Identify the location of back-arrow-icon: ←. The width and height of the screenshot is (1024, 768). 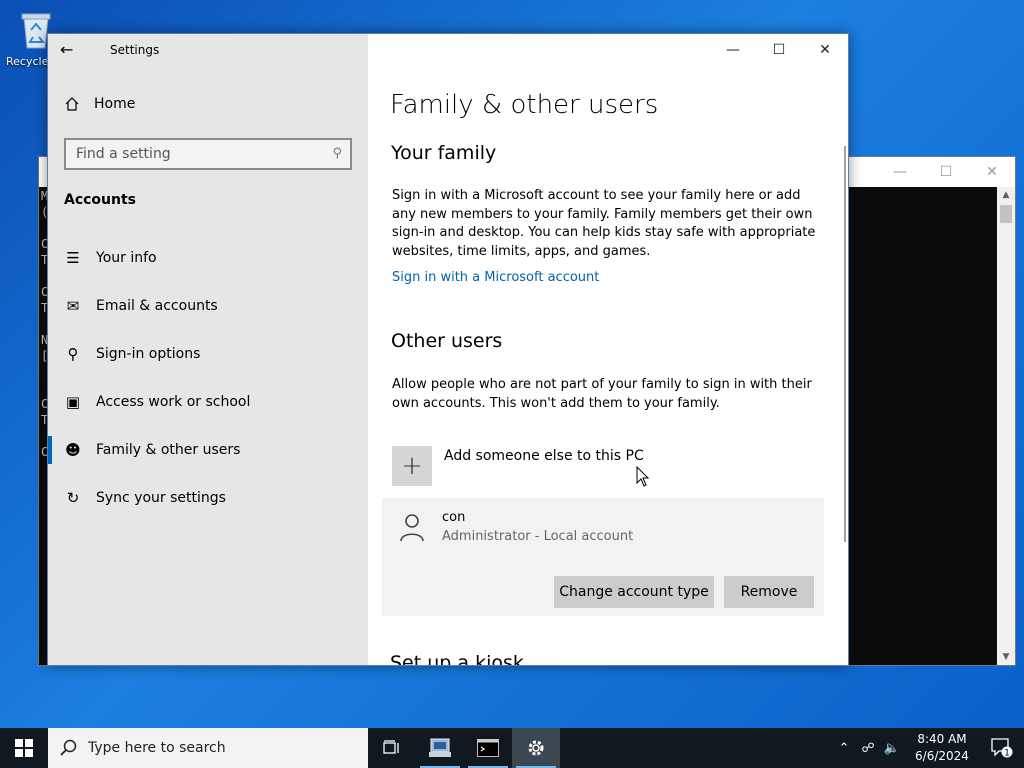
(71, 50).